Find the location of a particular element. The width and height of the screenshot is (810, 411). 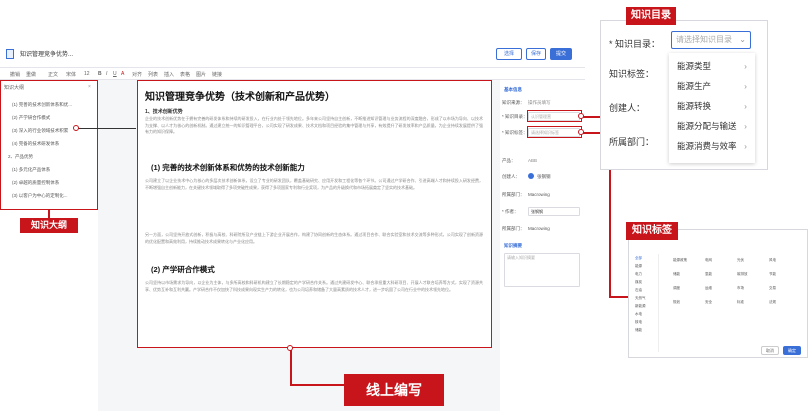

zoom-tags-label: 知识标签： is located at coordinates (632, 74).